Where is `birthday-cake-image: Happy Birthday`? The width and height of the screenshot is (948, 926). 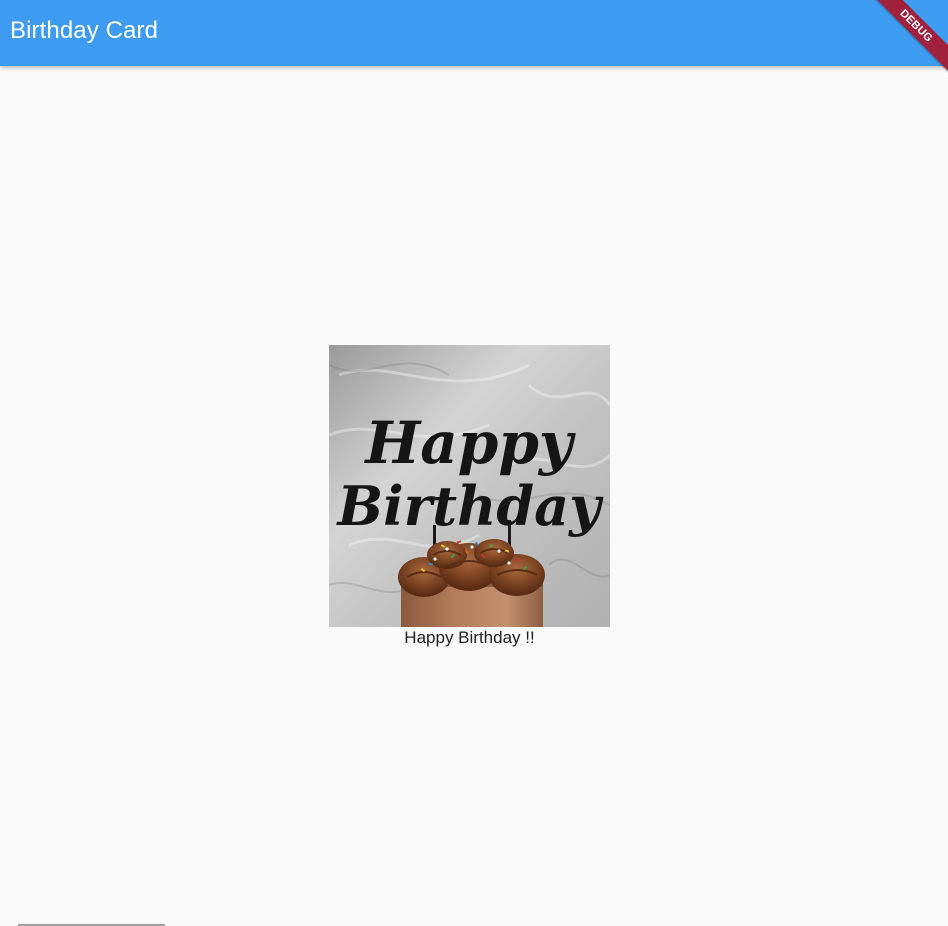 birthday-cake-image: Happy Birthday is located at coordinates (469, 486).